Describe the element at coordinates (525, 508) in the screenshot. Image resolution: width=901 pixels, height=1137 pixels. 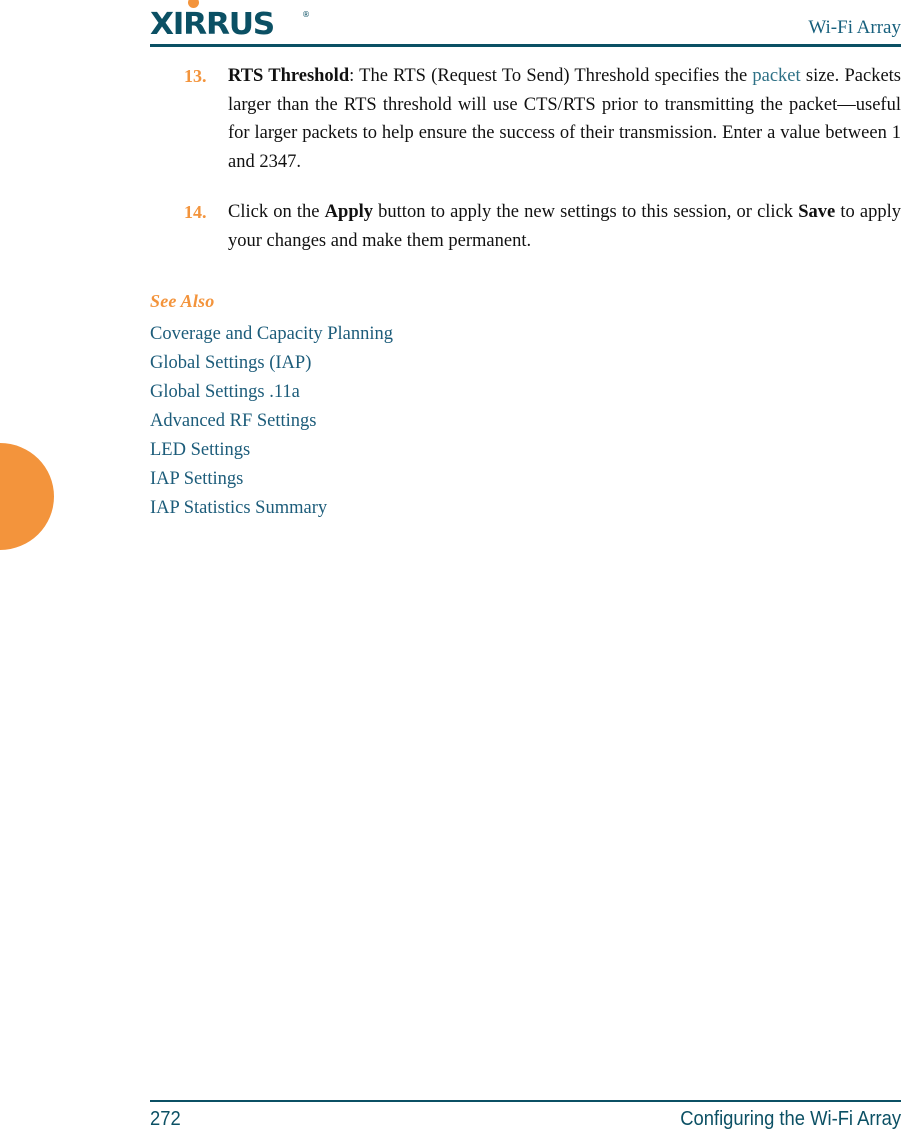
I see `list-item: IAP Statistics Summary` at that location.